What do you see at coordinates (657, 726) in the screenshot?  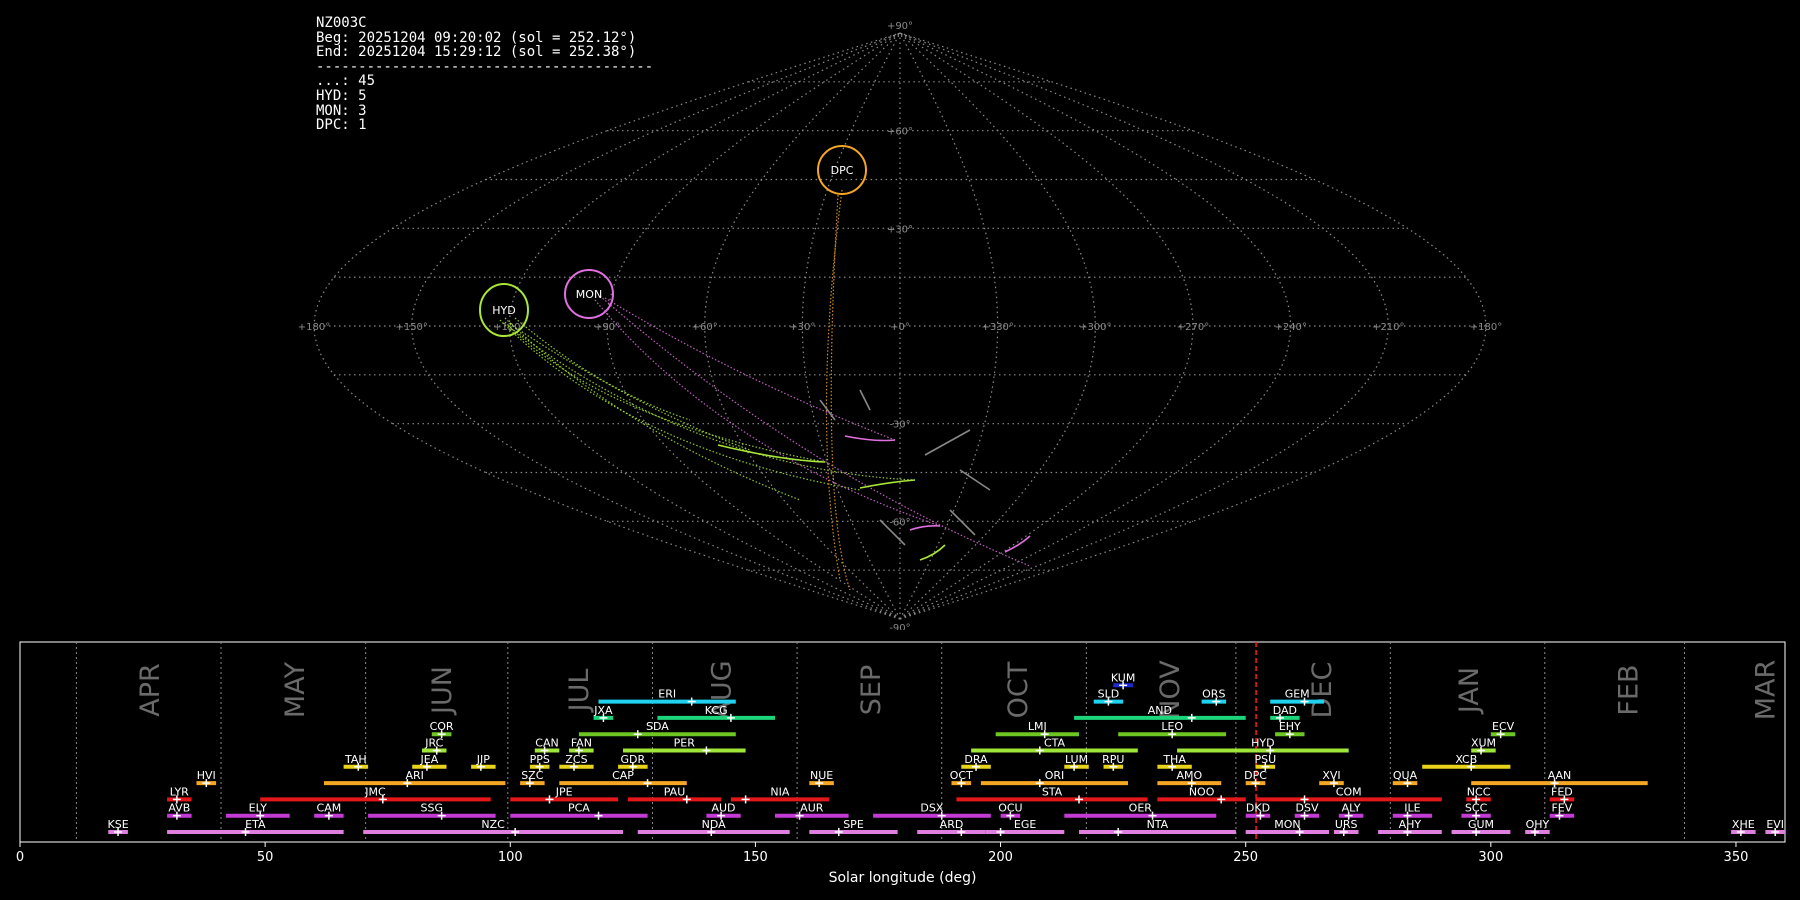 I see `shower-code-label: SDA` at bounding box center [657, 726].